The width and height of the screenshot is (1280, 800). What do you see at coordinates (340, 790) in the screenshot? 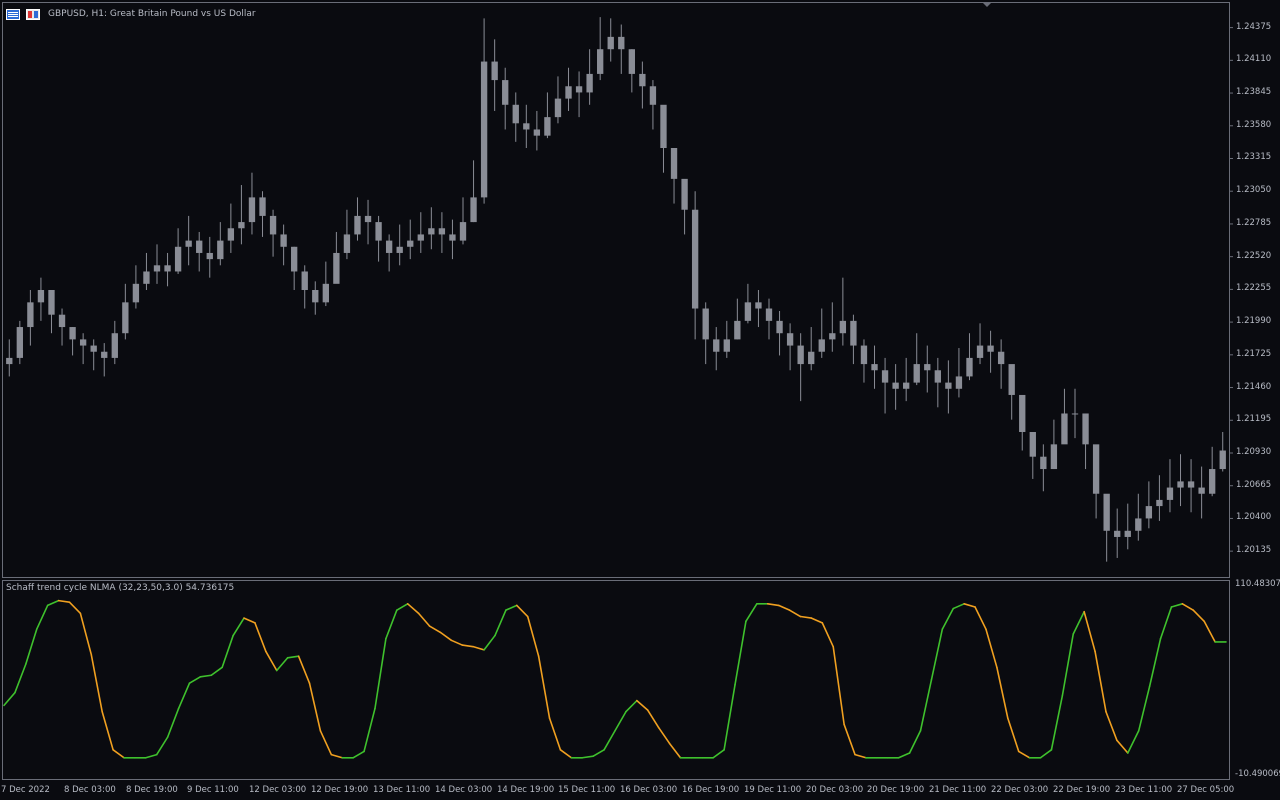
I see `time-tick-label: 12 Dec 19:00` at bounding box center [340, 790].